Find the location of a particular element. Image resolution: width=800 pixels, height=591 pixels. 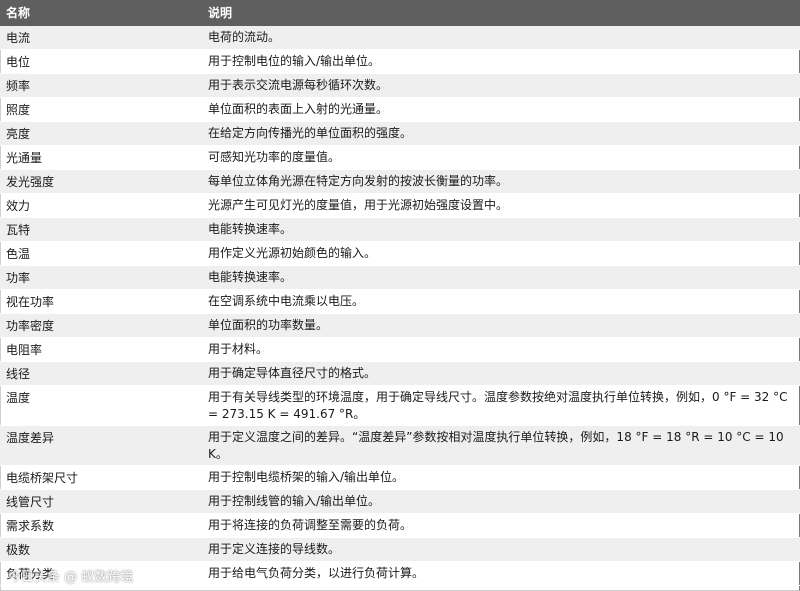

row-name: 电流 is located at coordinates (18, 38).